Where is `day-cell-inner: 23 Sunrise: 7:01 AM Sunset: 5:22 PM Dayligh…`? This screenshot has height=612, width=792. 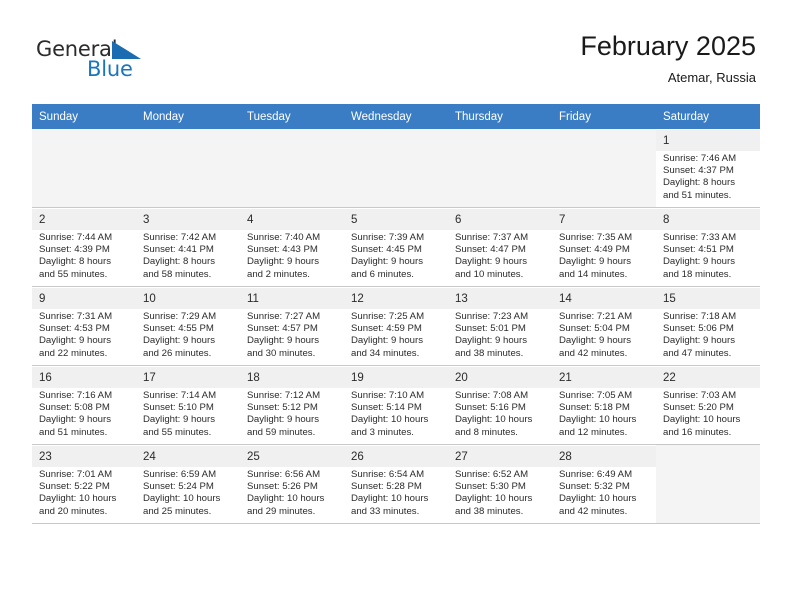
day-cell-inner: 23 Sunrise: 7:01 AM Sunset: 5:22 PM Dayligh… is located at coordinates (84, 484).